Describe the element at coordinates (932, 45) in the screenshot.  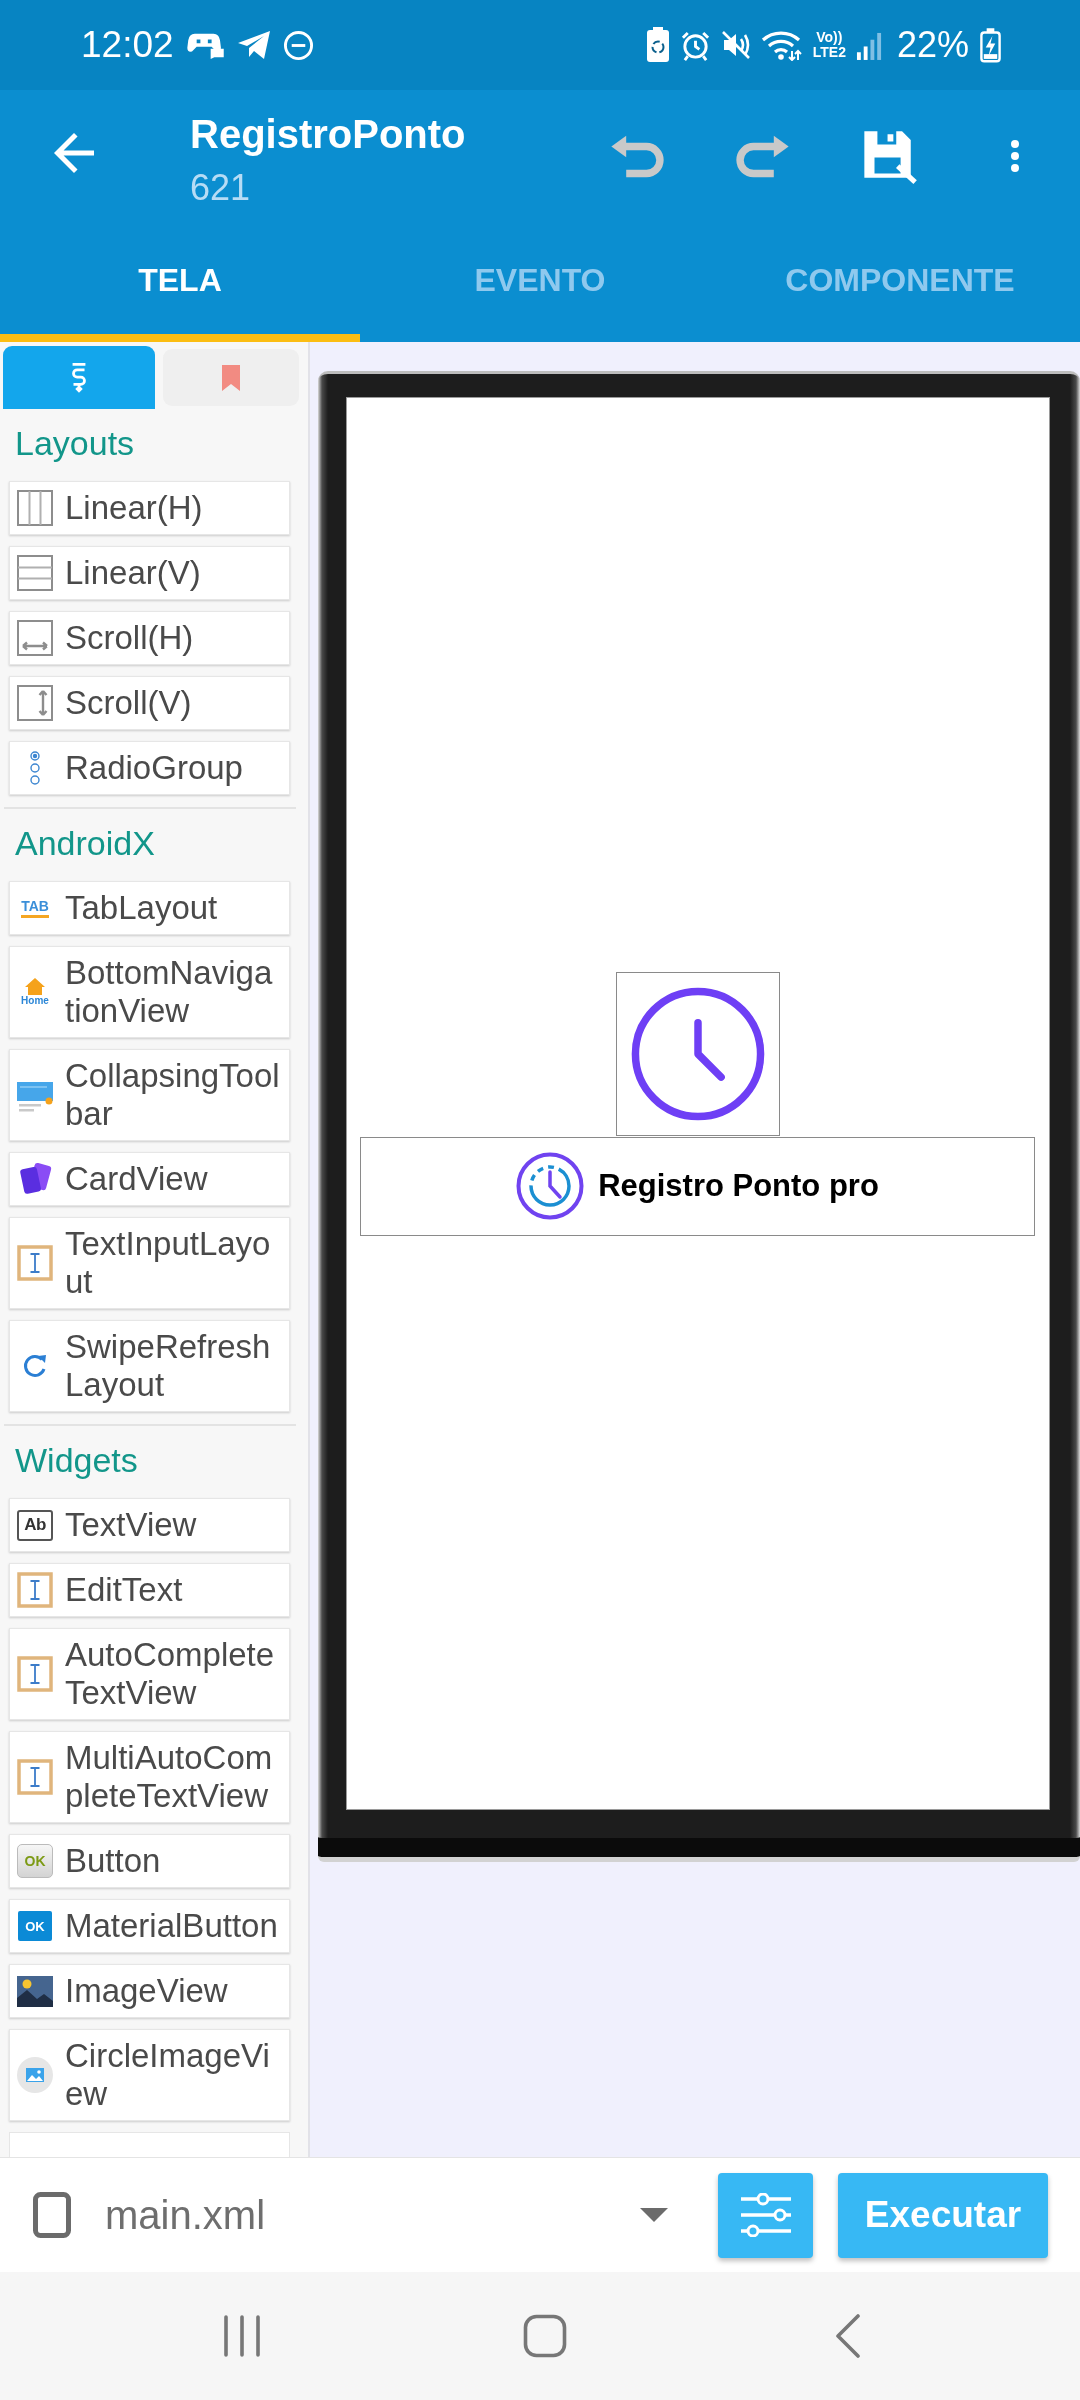
I see `battery-percent: 22%` at that location.